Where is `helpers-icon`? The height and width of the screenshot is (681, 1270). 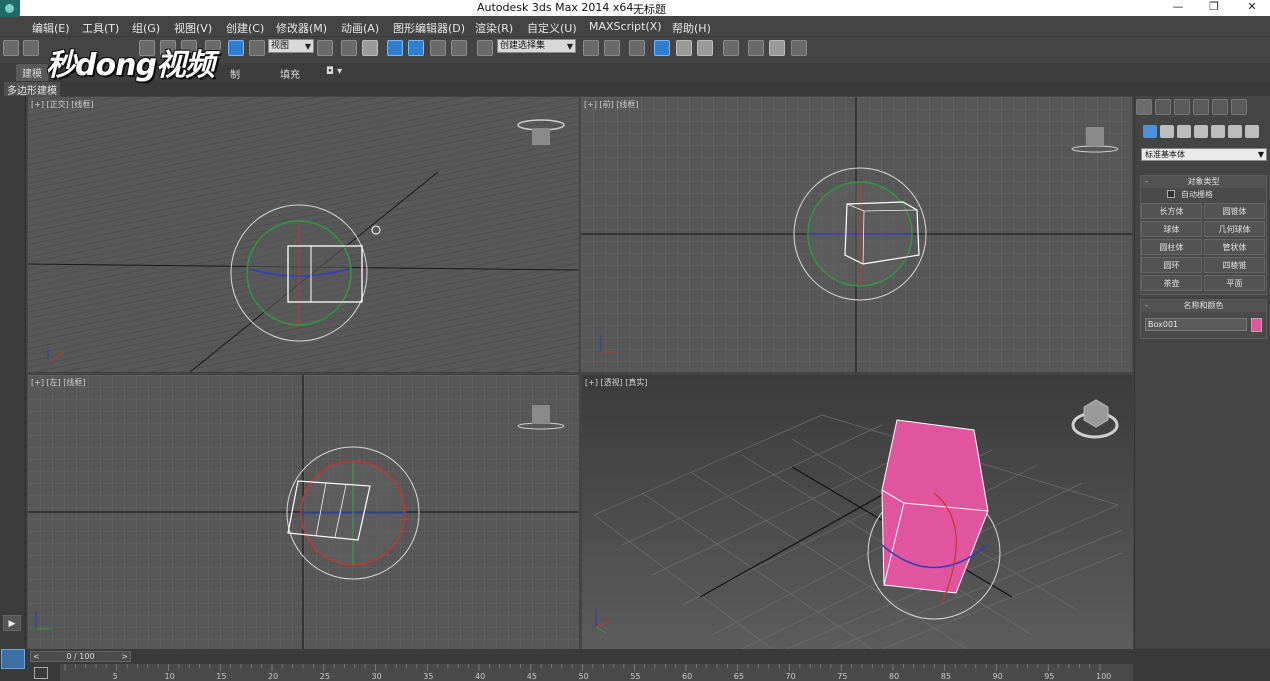 helpers-icon is located at coordinates (1218, 131).